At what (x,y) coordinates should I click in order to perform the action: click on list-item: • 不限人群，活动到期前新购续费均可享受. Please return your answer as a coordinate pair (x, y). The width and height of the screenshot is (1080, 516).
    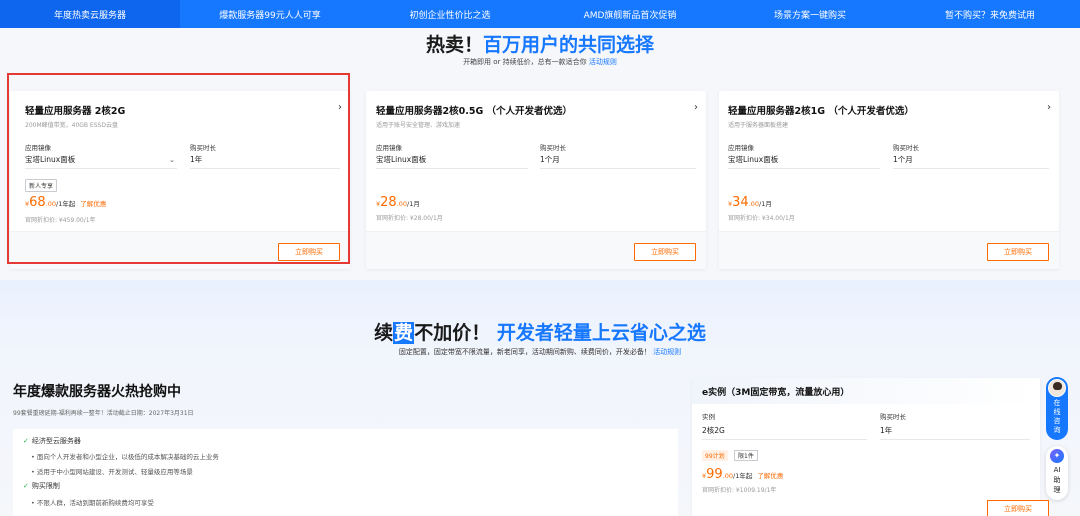
    Looking at the image, I should click on (92, 503).